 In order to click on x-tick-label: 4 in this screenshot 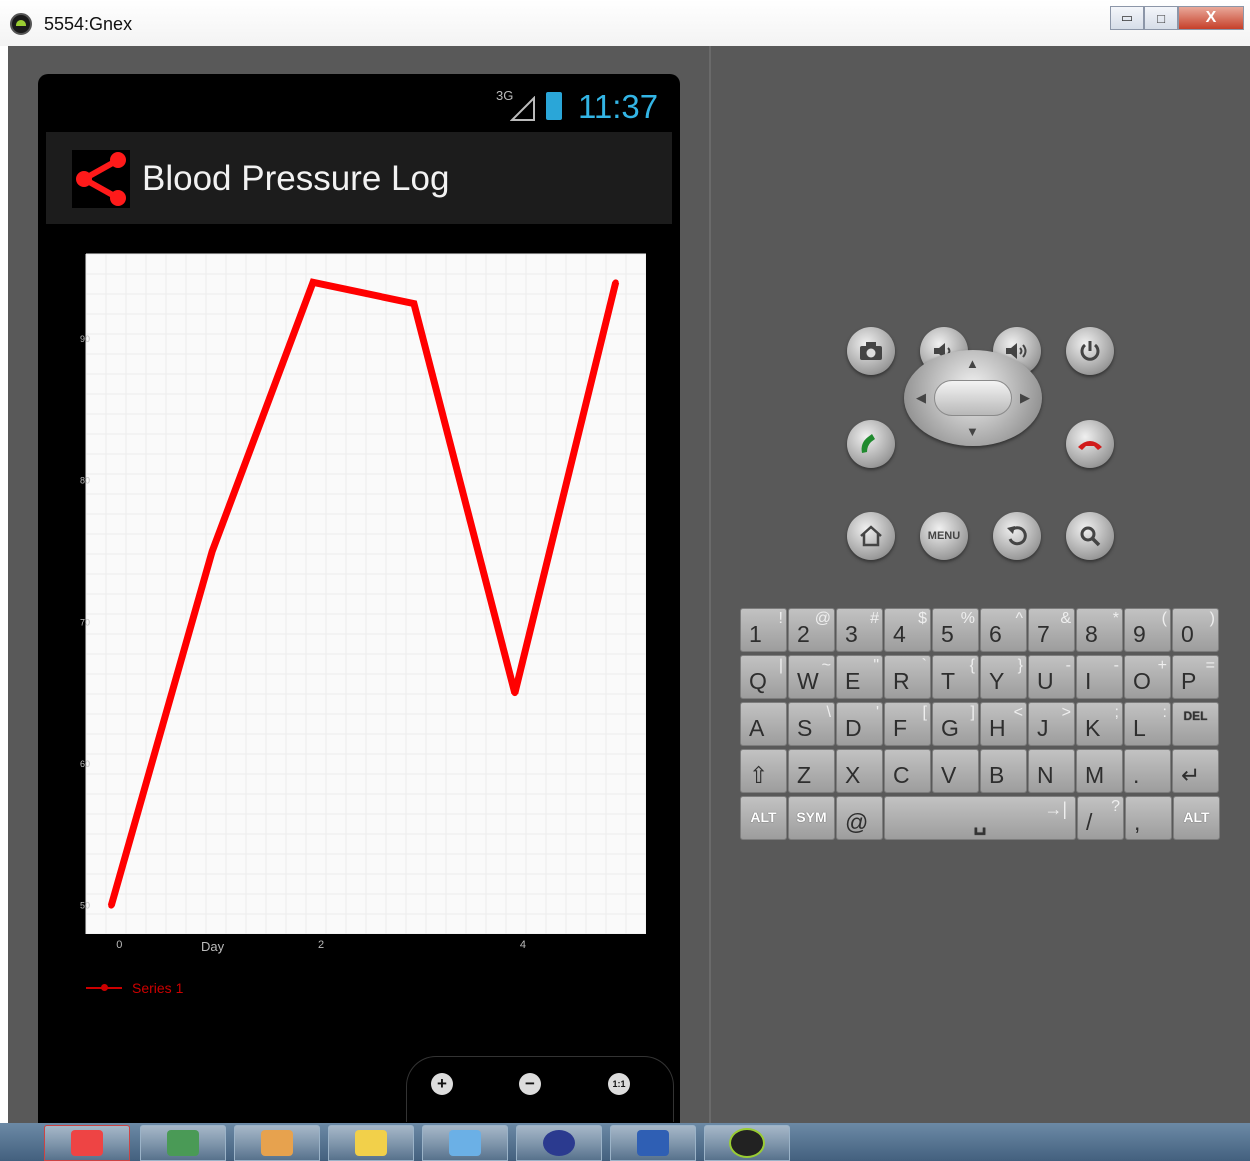, I will do `click(522, 945)`.